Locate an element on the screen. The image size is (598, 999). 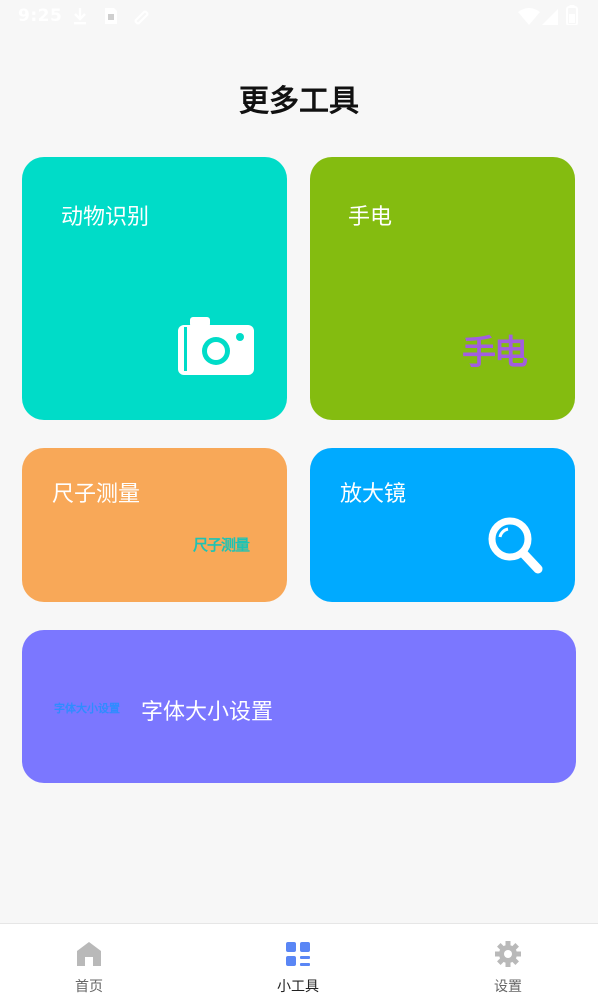
page-title: 更多工具 is located at coordinates (299, 101).